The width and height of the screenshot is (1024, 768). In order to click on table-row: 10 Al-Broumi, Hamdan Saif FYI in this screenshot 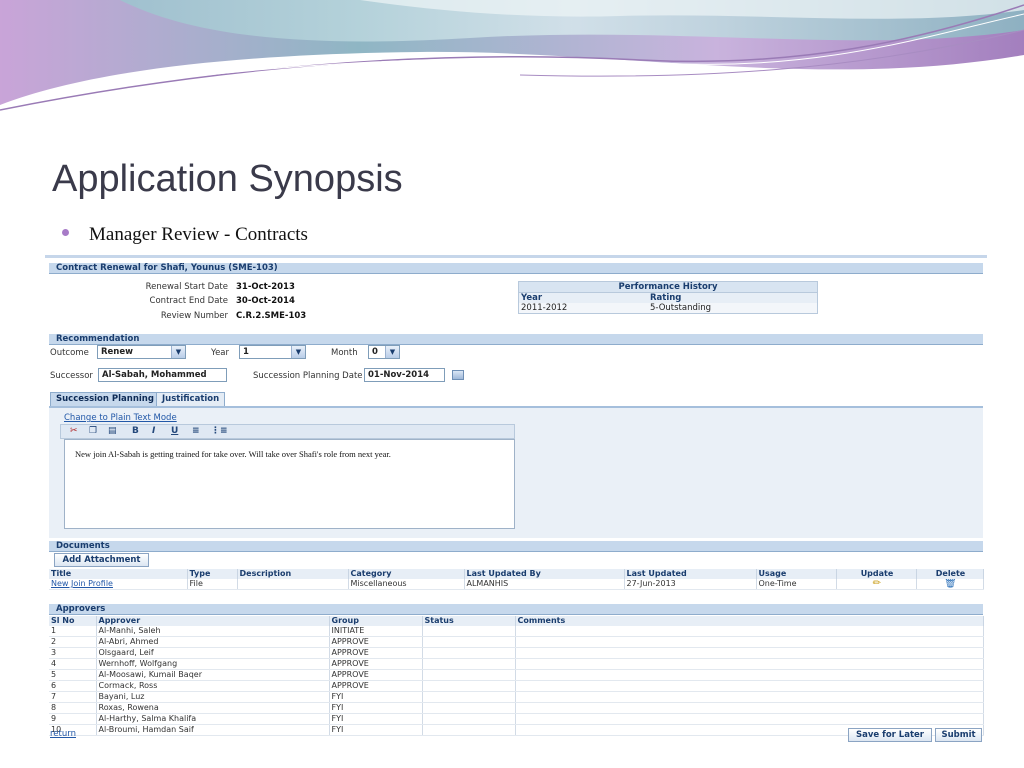, I will do `click(516, 730)`.